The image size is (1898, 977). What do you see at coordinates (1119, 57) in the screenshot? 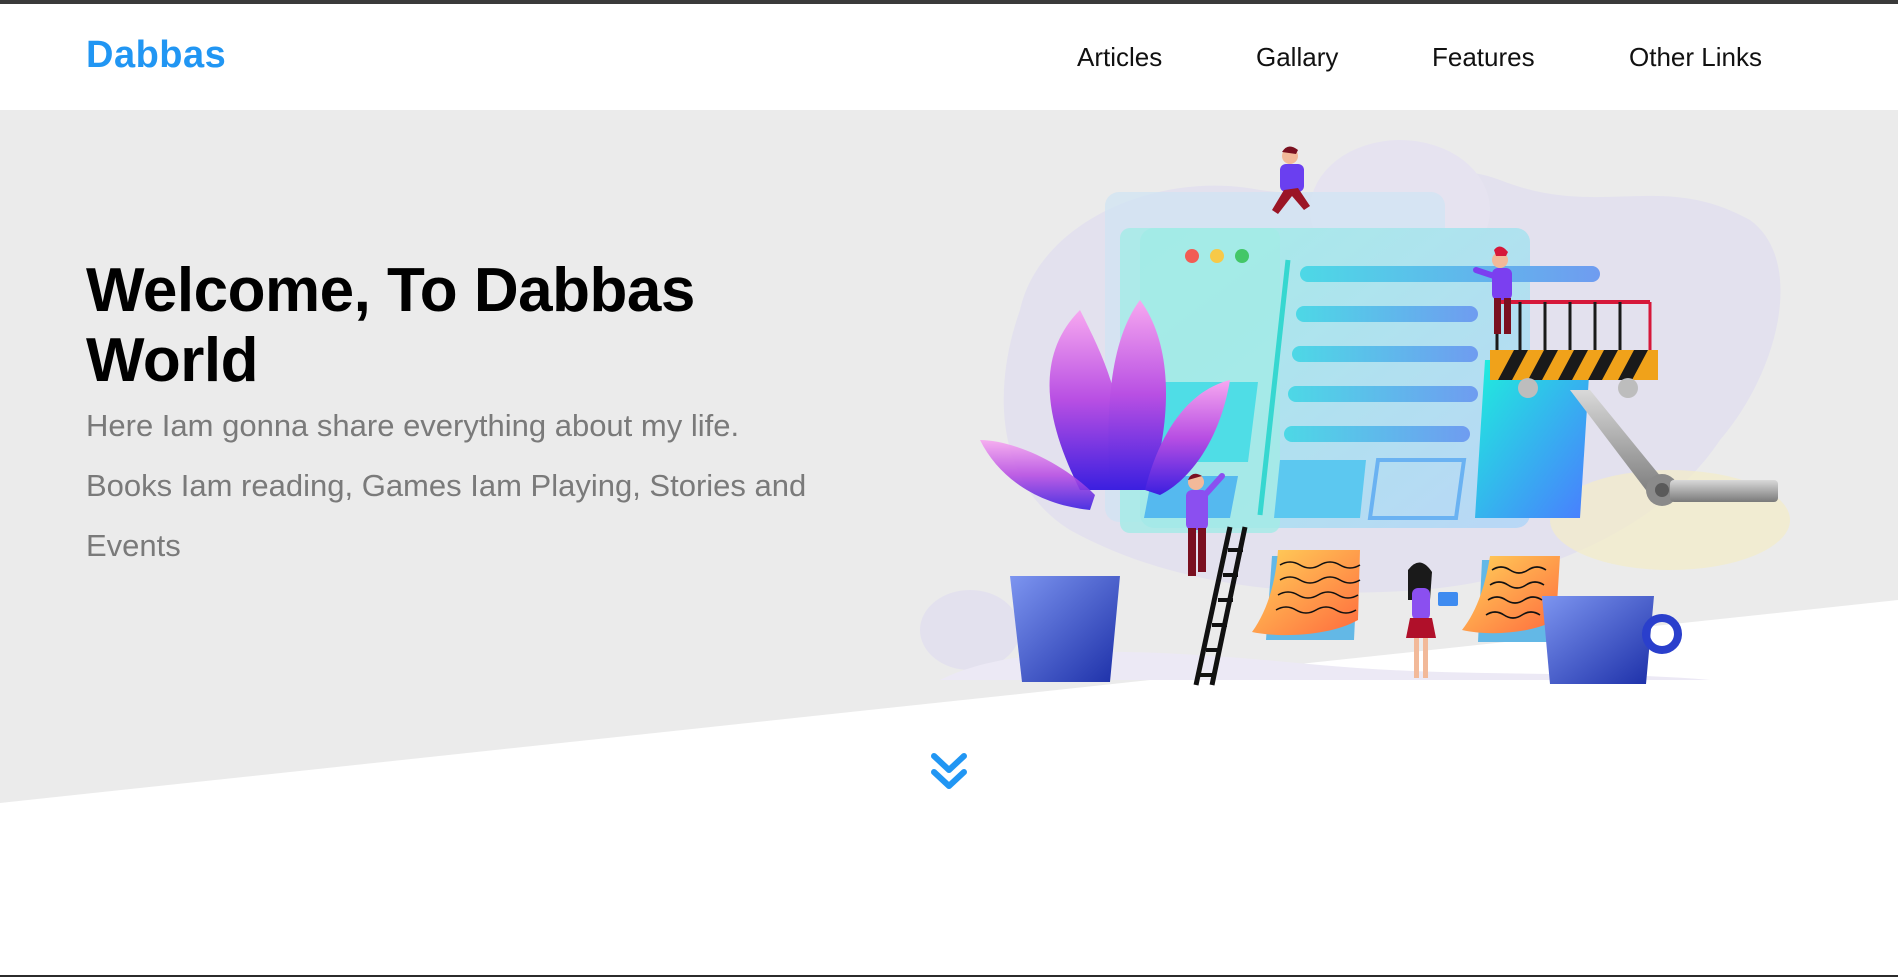
I see `nav-link-articles: Articles` at bounding box center [1119, 57].